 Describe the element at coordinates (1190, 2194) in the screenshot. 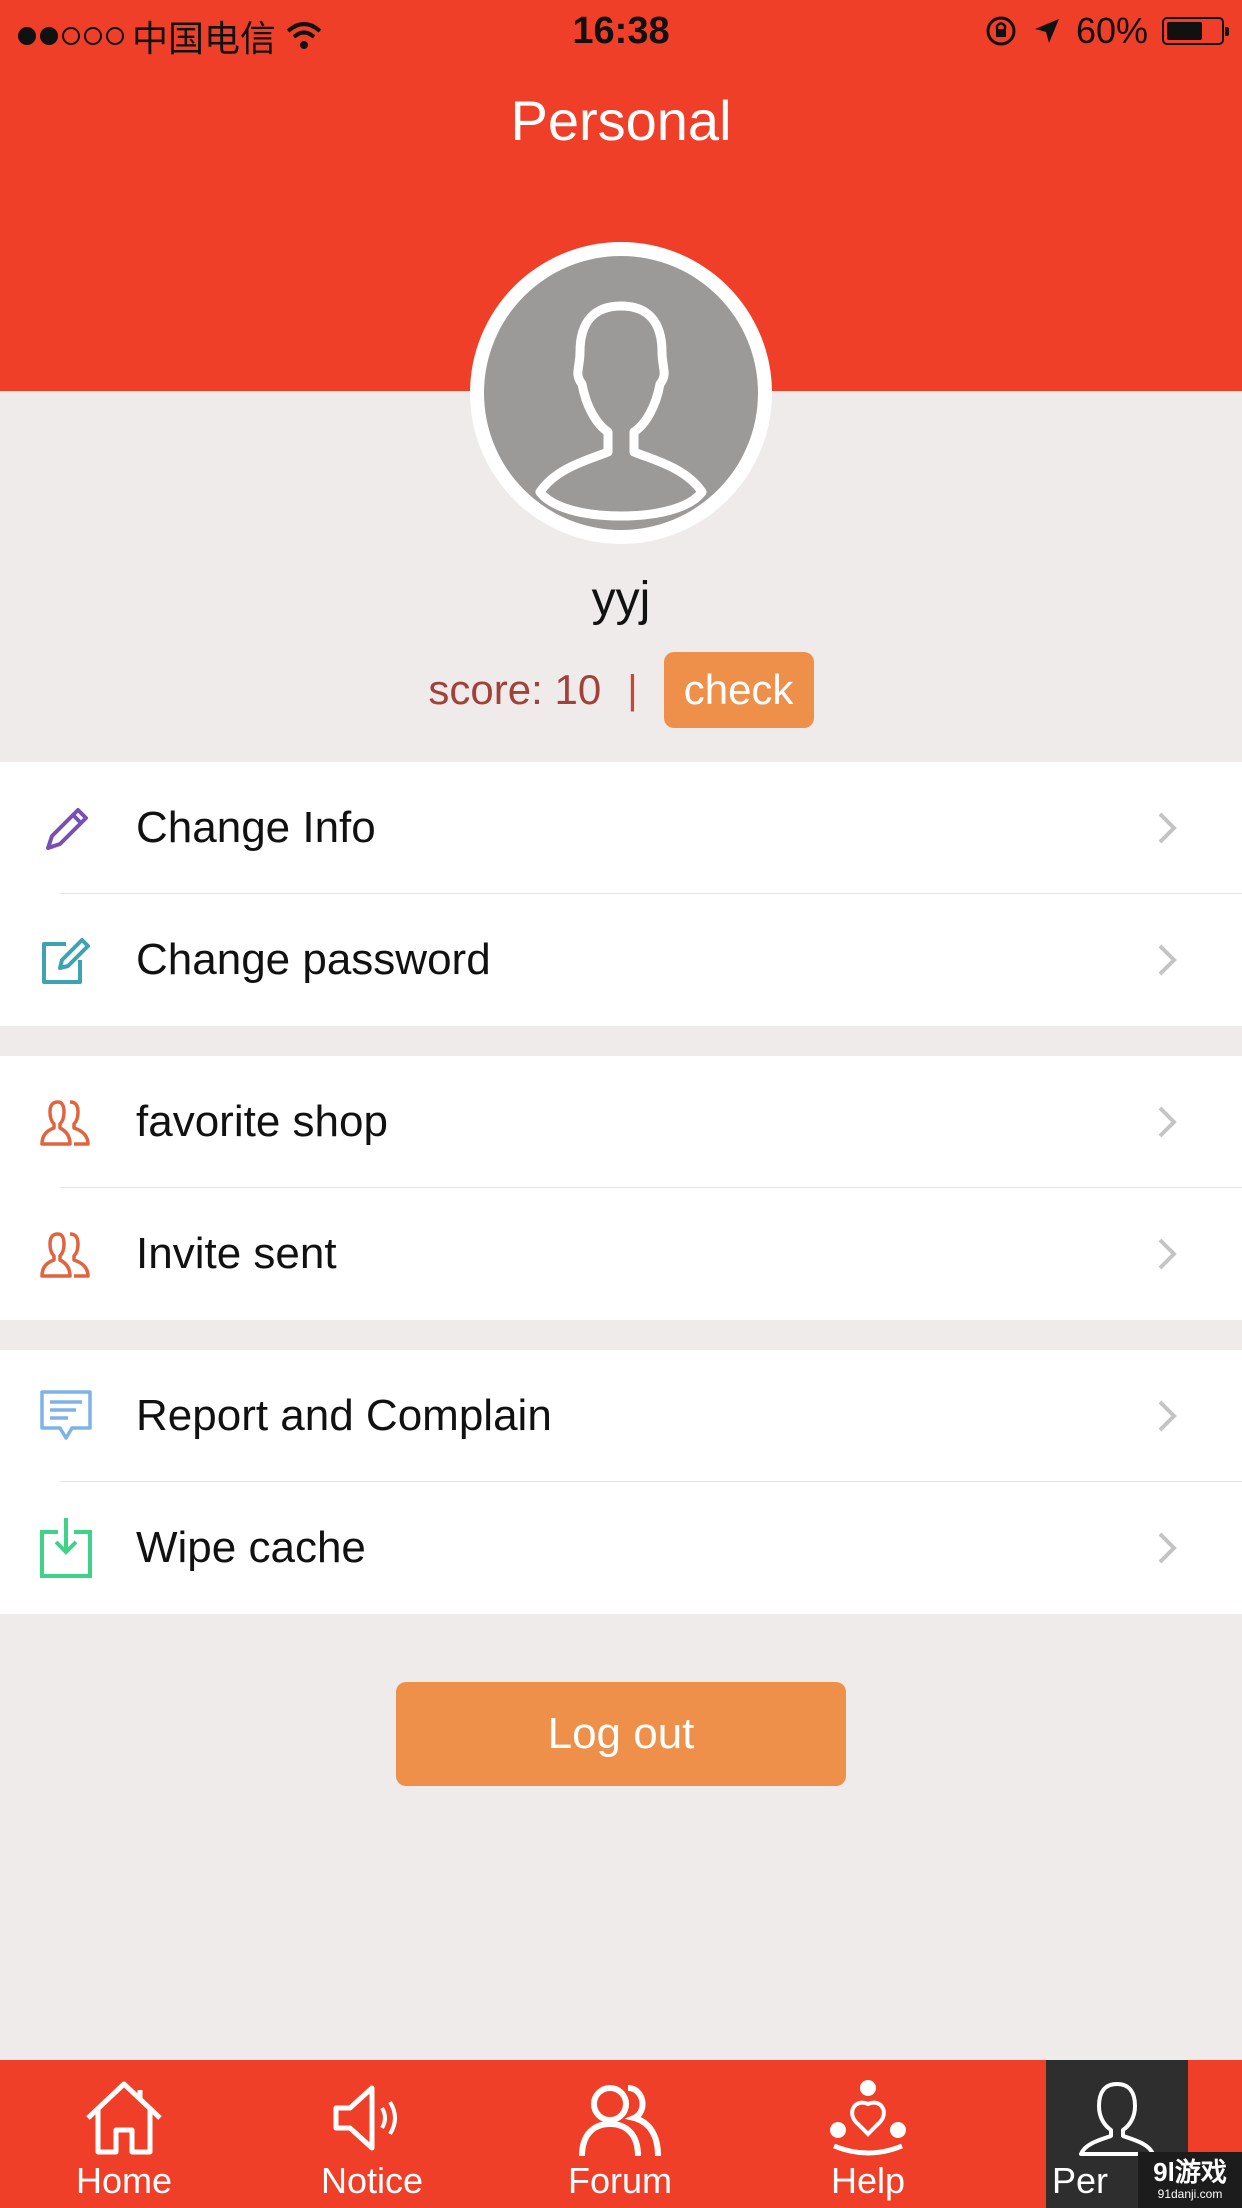

I see `watermark-url: 91danji.com` at that location.